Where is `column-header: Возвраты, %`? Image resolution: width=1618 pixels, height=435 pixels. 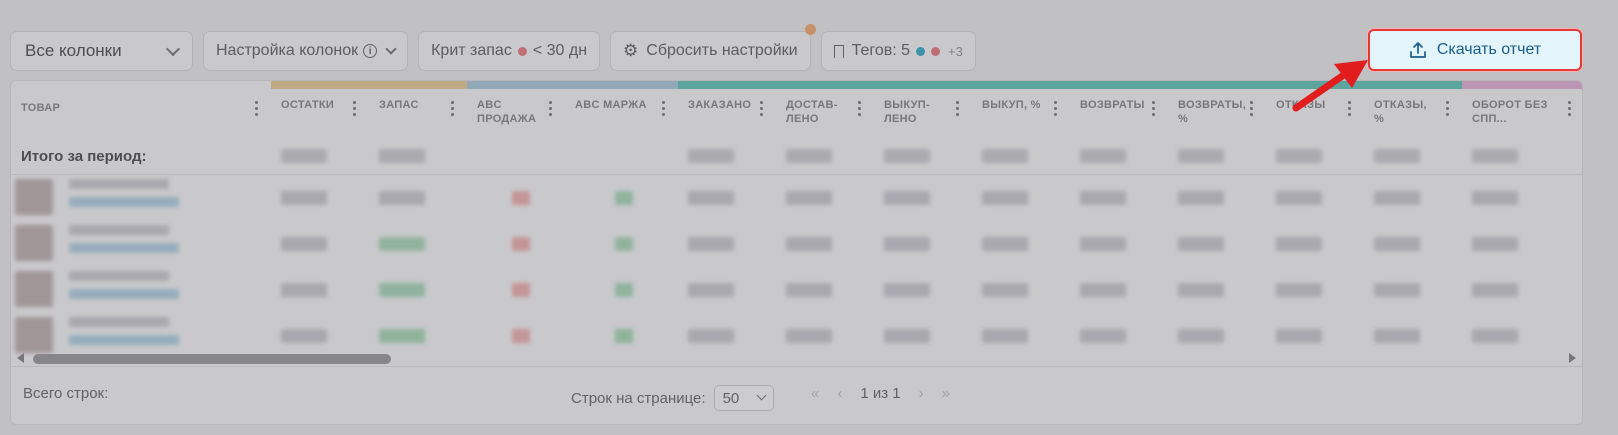 column-header: Возвраты, % is located at coordinates (1217, 109).